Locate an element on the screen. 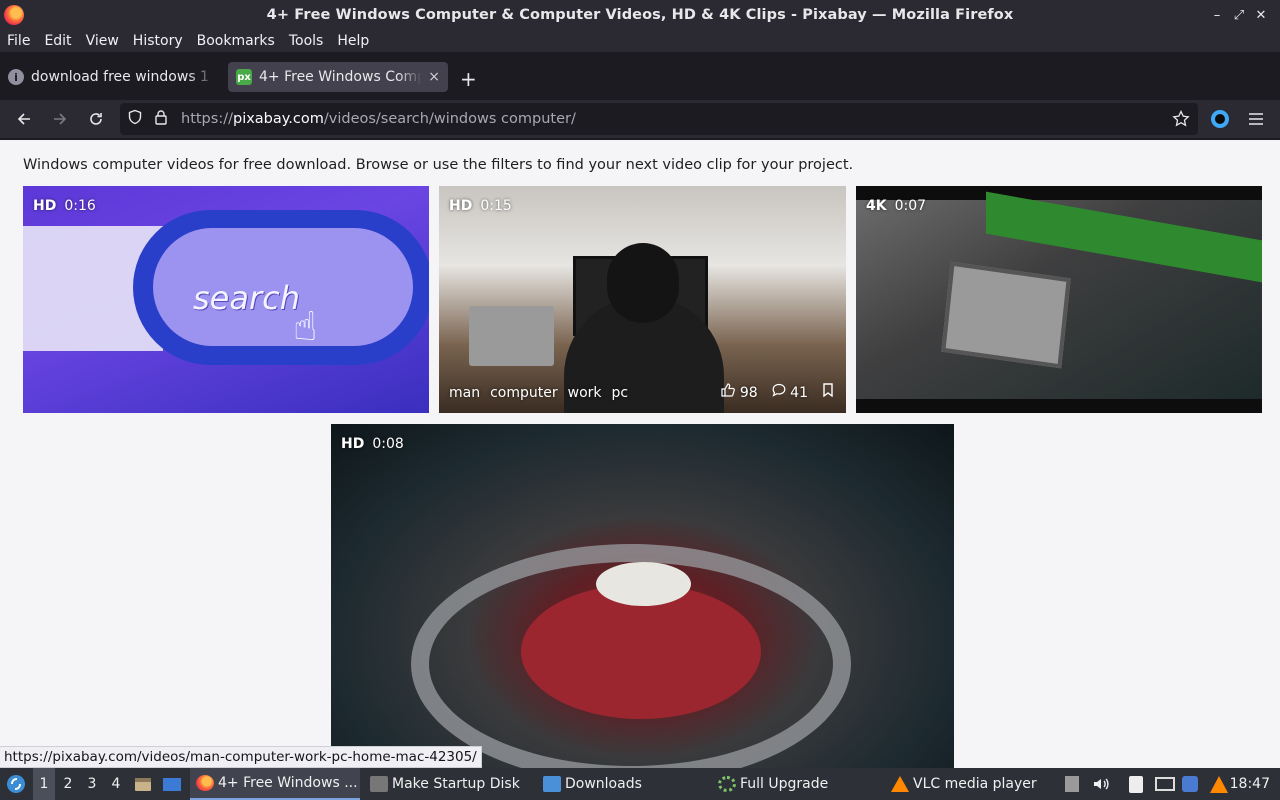 This screenshot has height=800, width=1280. close-window-button: ✕ is located at coordinates (1261, 15).